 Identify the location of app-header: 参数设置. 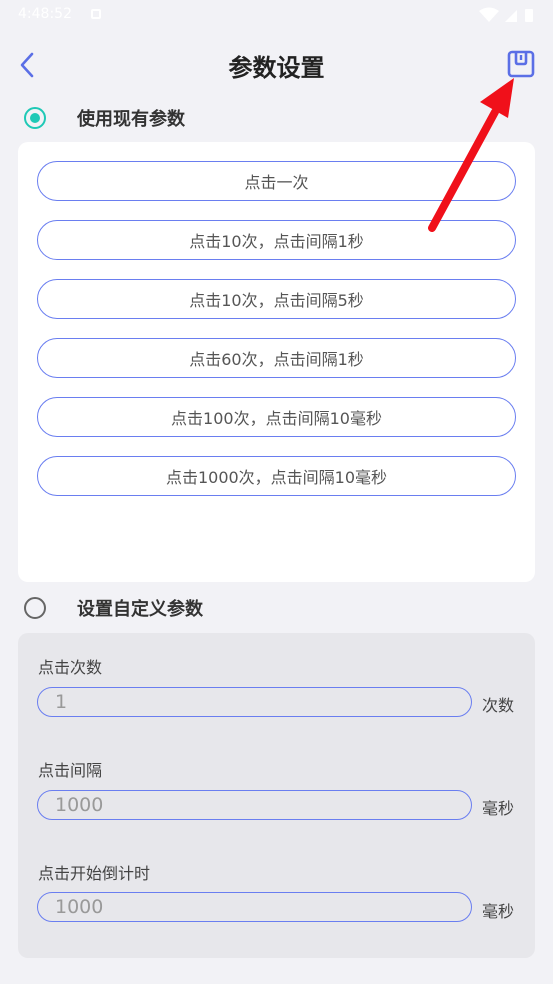
(276, 65).